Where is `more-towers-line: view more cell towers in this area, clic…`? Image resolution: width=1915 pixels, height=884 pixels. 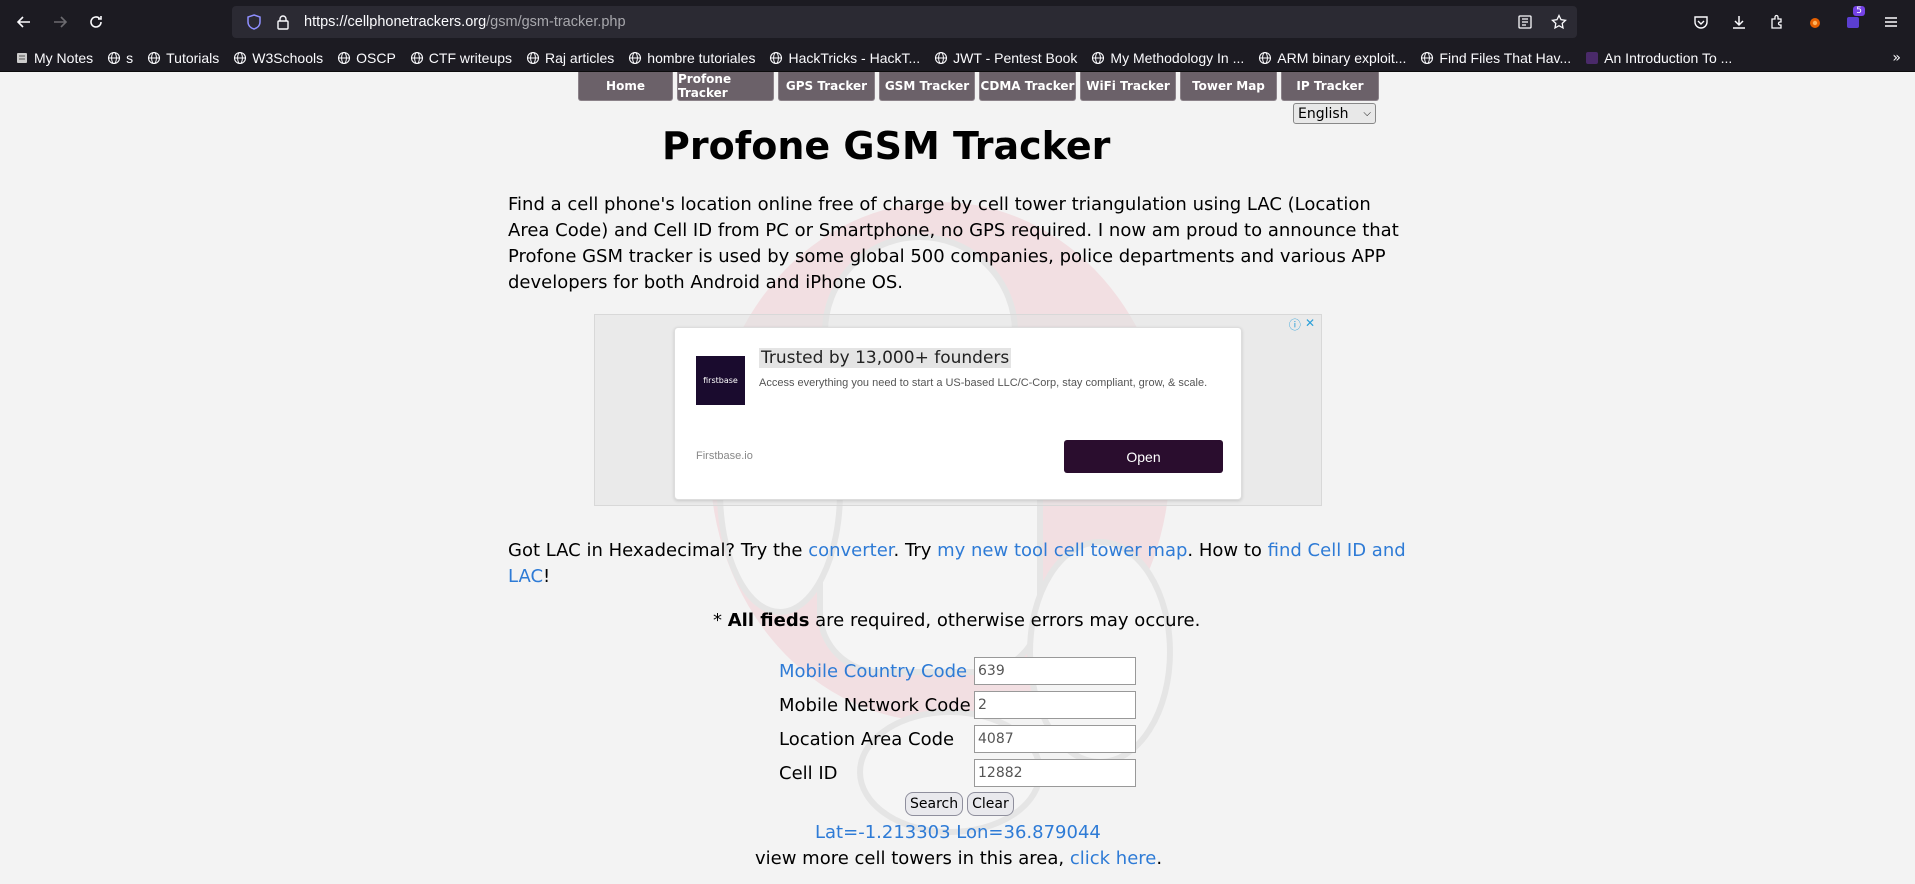 more-towers-line: view more cell towers in this area, clic… is located at coordinates (958, 858).